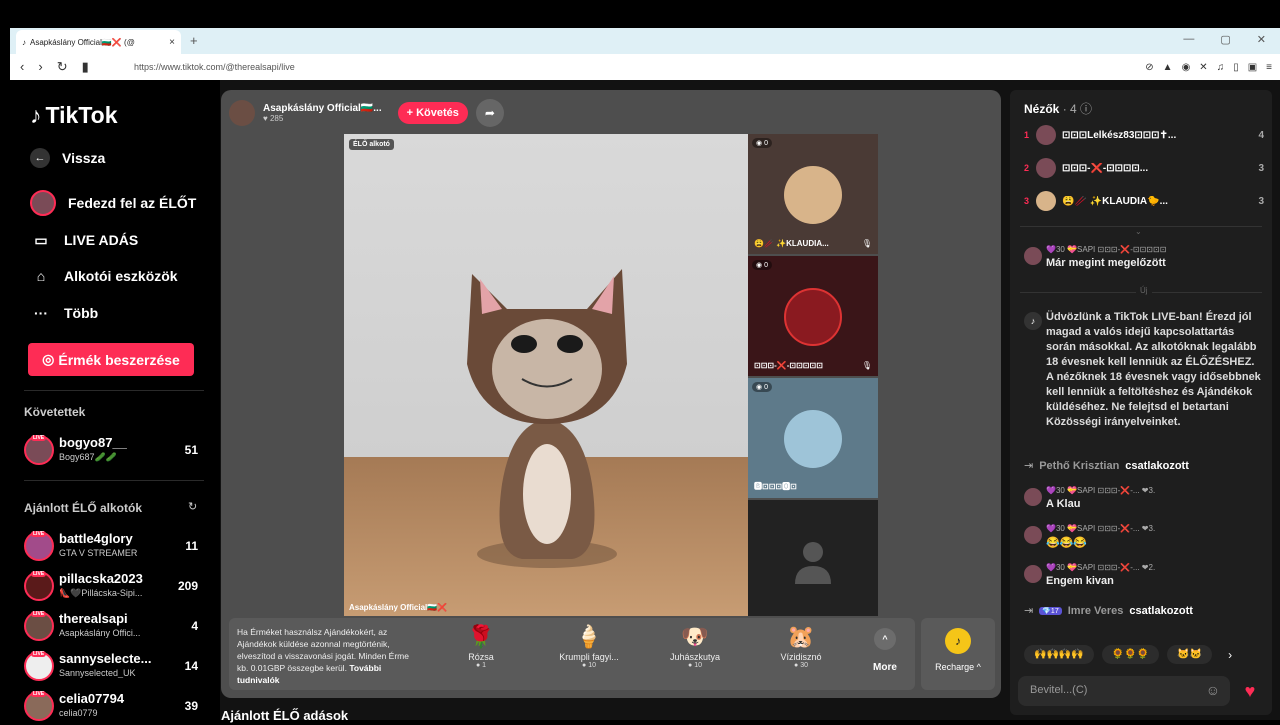 The height and width of the screenshot is (725, 1280). What do you see at coordinates (113, 203) in the screenshot?
I see `nav-explore-live: Fedezd fel az ÉLŐT` at bounding box center [113, 203].